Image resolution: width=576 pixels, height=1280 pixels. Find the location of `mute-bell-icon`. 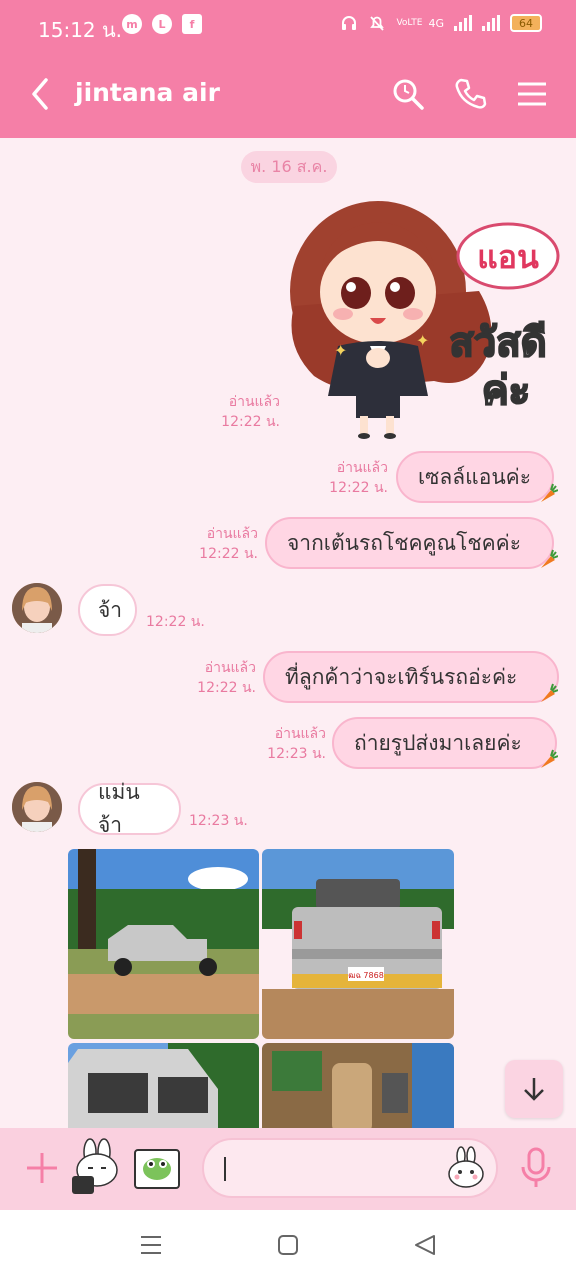

mute-bell-icon is located at coordinates (377, 23).